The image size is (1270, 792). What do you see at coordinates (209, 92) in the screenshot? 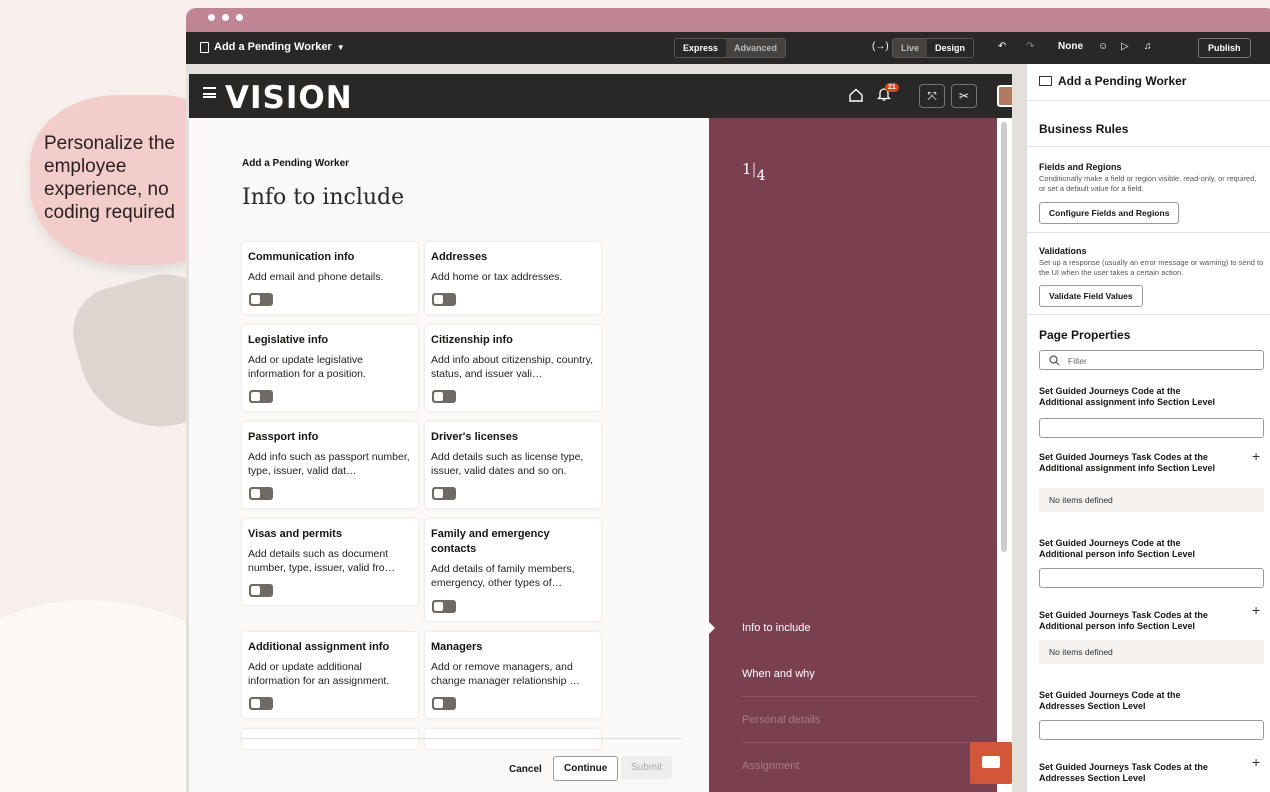
I see `menu-icon` at bounding box center [209, 92].